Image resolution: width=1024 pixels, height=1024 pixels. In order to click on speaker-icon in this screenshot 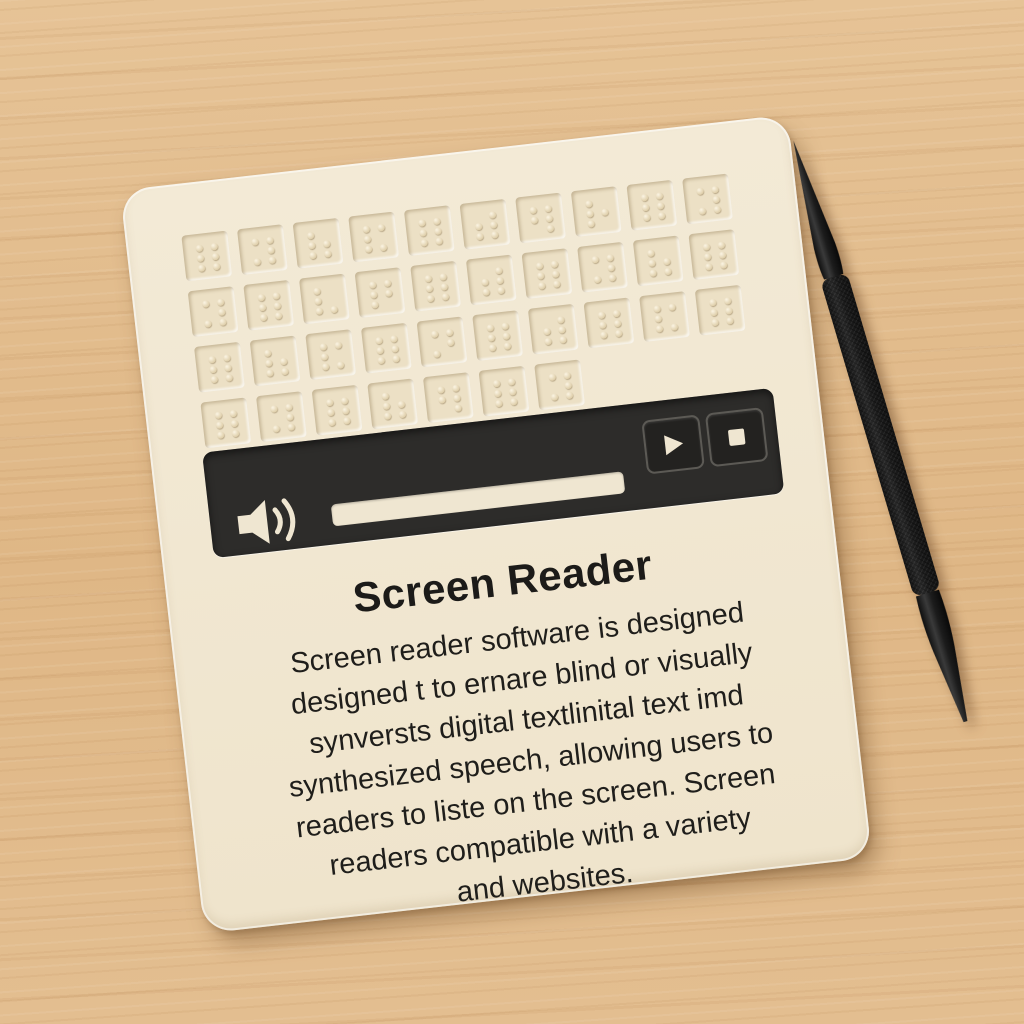, I will do `click(274, 521)`.